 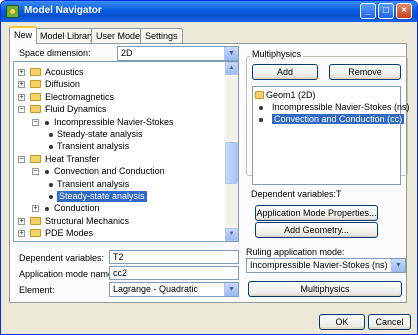 I want to click on ruling-mode-select: Incompressible Navier-Stokes (ns) ▼, so click(x=326, y=265).